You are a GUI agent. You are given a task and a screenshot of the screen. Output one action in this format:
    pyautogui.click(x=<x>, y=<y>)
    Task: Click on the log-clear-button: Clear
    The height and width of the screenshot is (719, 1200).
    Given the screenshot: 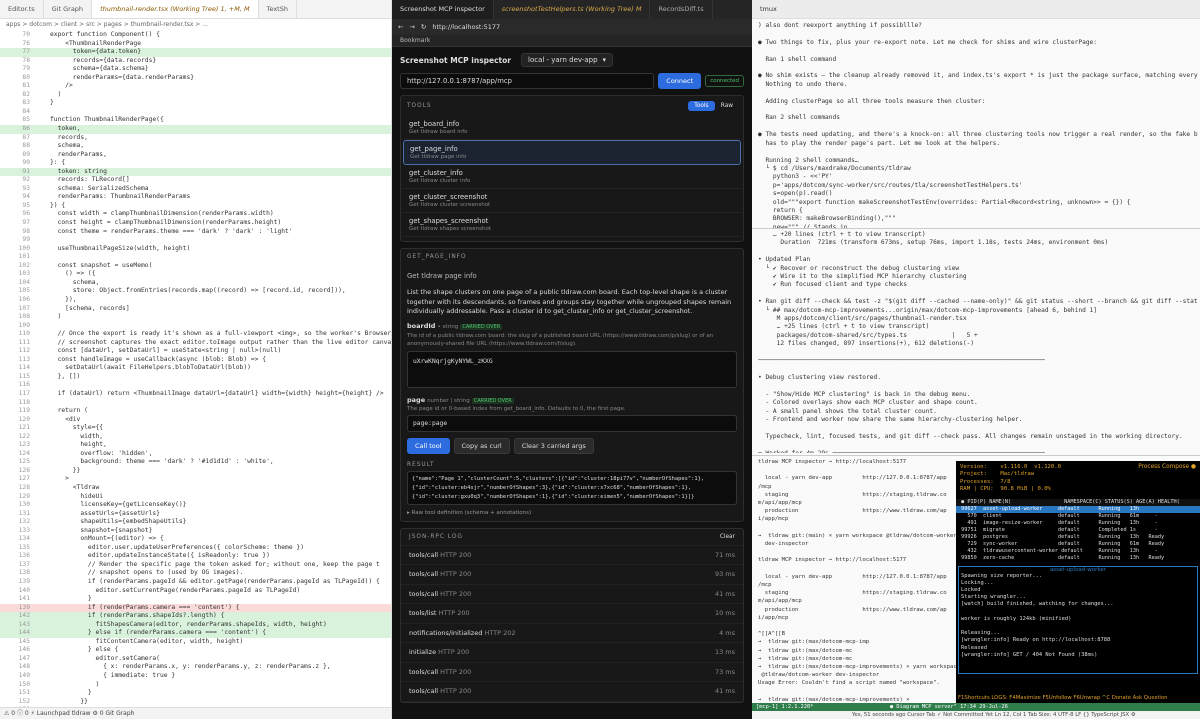 What is the action you would take?
    pyautogui.click(x=727, y=537)
    